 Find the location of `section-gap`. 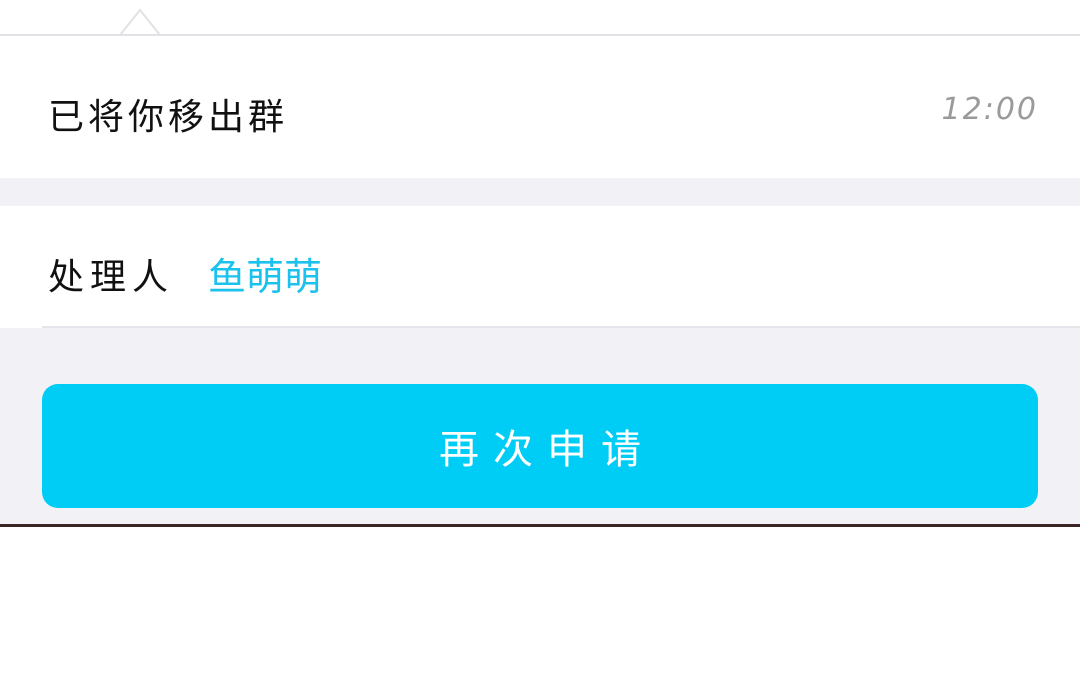

section-gap is located at coordinates (540, 192).